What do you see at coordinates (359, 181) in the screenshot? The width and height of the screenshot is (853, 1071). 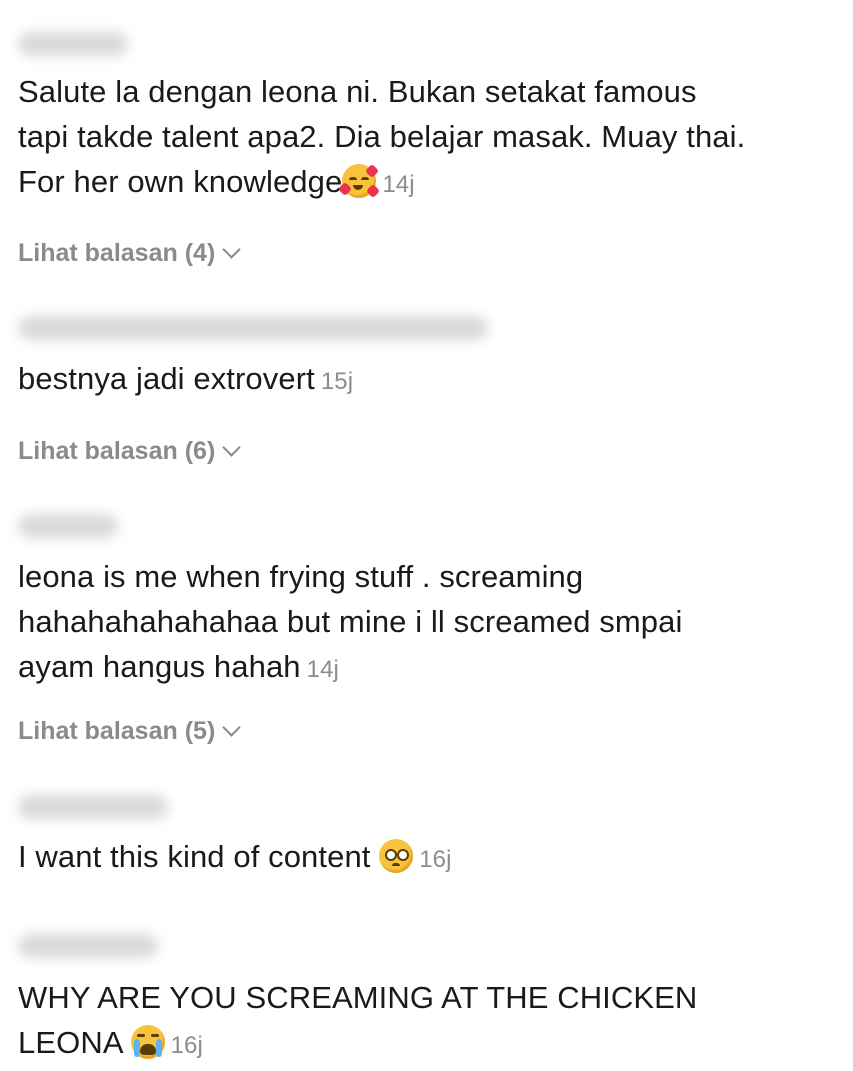 I see `smiling-face-with-hearts-icon` at bounding box center [359, 181].